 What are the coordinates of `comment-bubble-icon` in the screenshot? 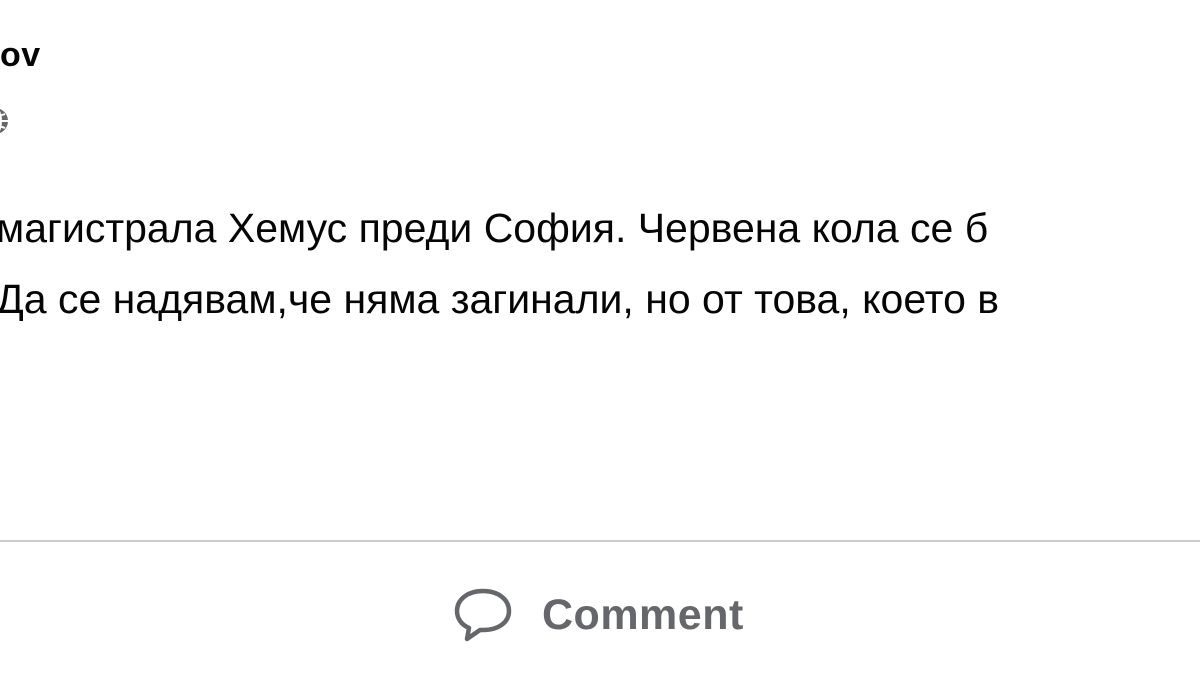 It's located at (483, 615).